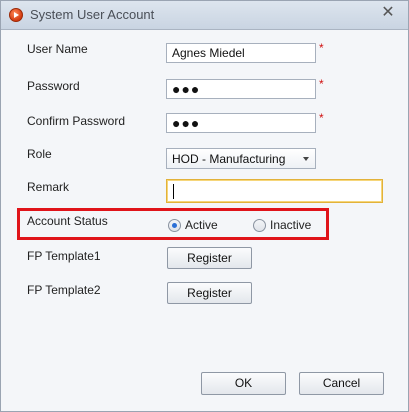 The height and width of the screenshot is (412, 409). I want to click on password-required-mark: *, so click(321, 84).